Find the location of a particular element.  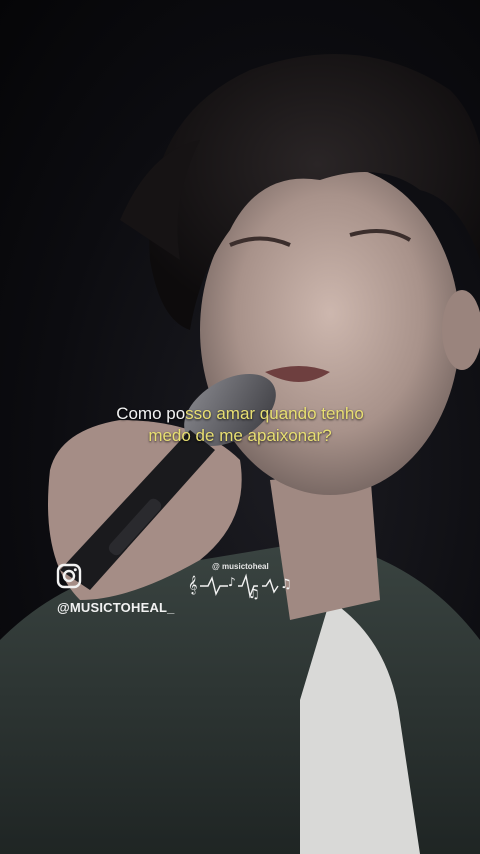

instagram-handle: @MUSICTOHEAL_ is located at coordinates (116, 607).